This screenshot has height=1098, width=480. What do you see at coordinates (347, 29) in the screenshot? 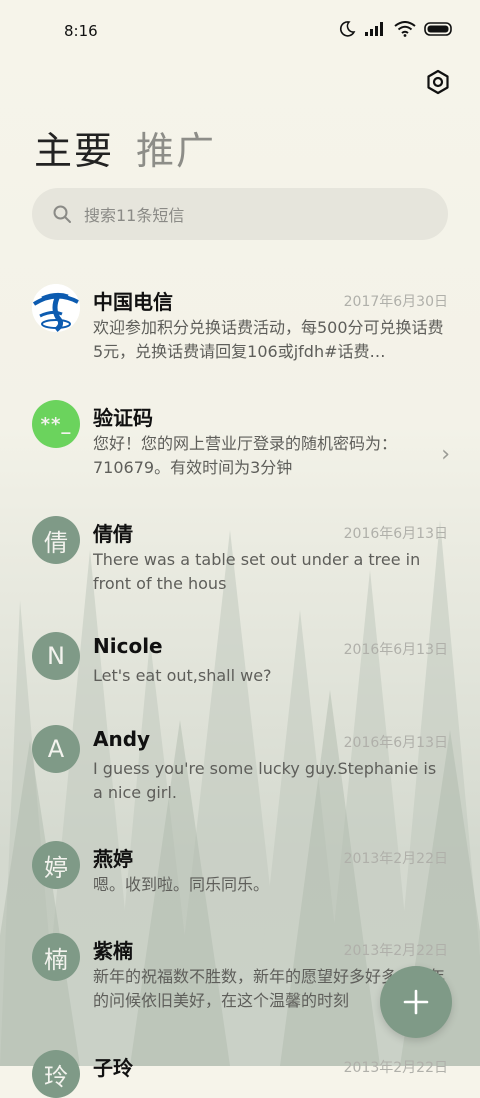
I see `moon-icon` at bounding box center [347, 29].